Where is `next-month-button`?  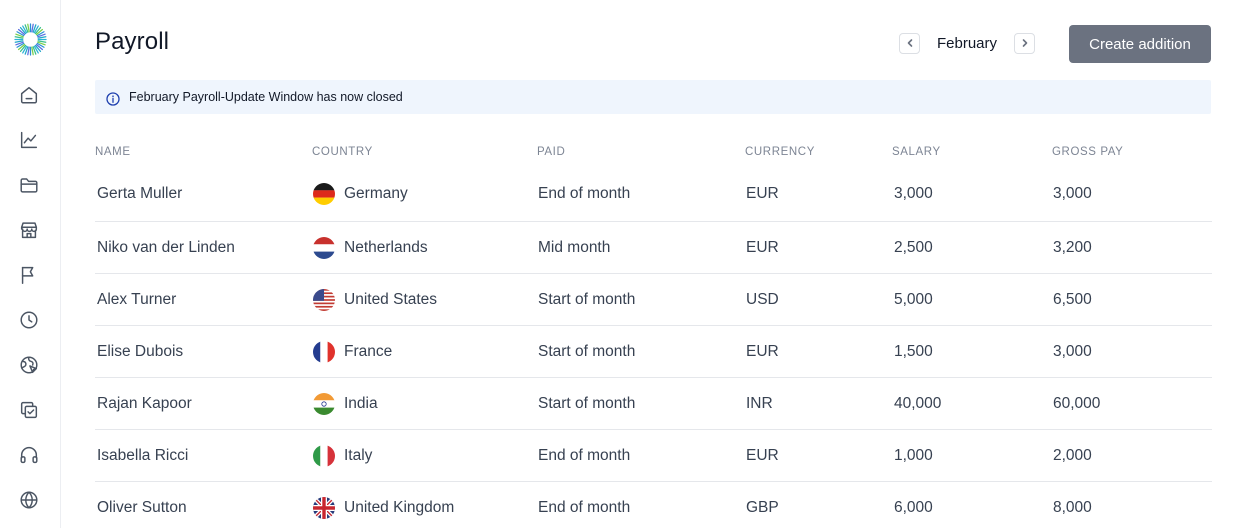 next-month-button is located at coordinates (1024, 43).